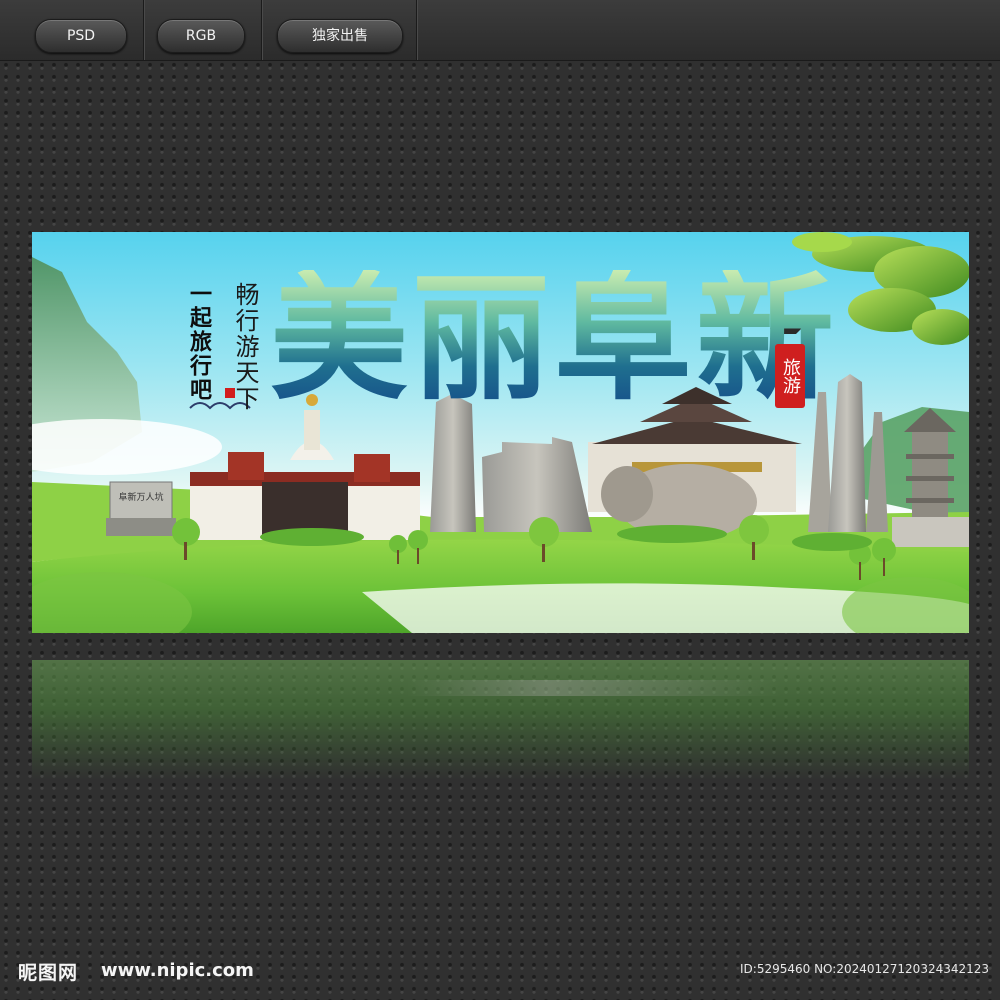 The image size is (1000, 1000). What do you see at coordinates (230, 393) in the screenshot?
I see `red-seal-mark` at bounding box center [230, 393].